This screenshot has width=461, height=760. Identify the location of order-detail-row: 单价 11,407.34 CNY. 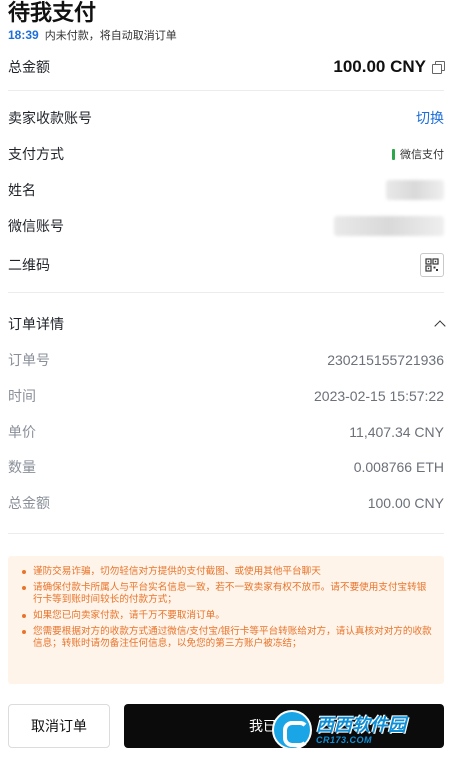
(226, 432).